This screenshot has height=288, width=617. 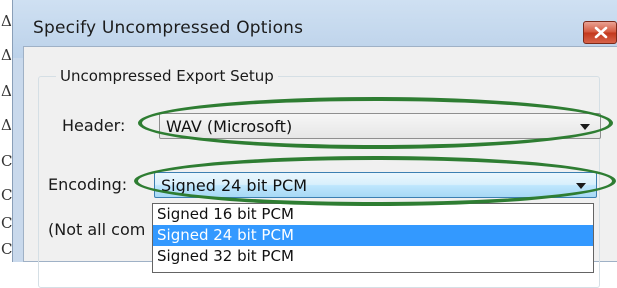 I want to click on encoding-dropdown: Signed 24 bit PCM, so click(x=375, y=185).